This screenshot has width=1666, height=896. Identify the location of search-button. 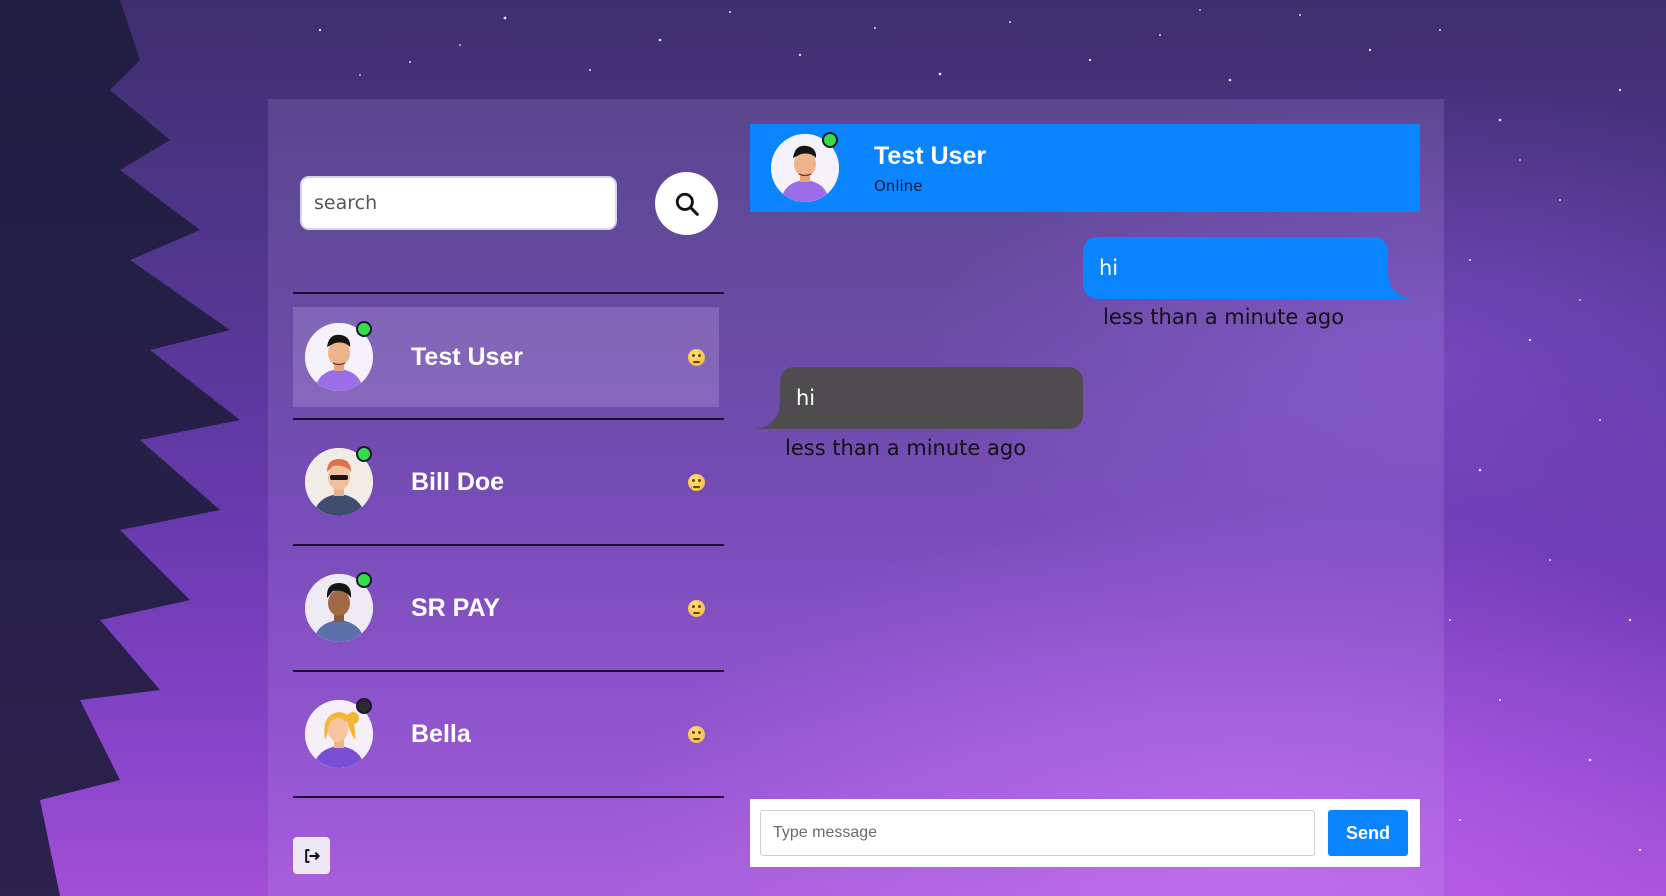
(686, 203).